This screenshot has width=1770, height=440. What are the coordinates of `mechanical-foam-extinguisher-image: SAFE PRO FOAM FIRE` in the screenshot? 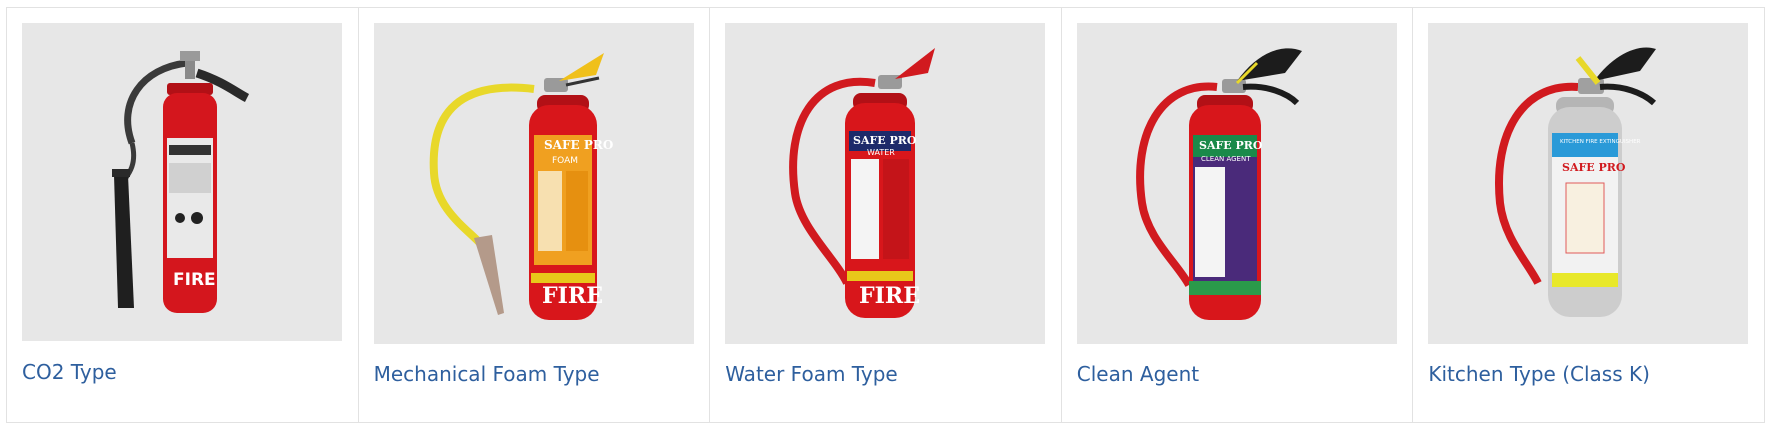 It's located at (533, 183).